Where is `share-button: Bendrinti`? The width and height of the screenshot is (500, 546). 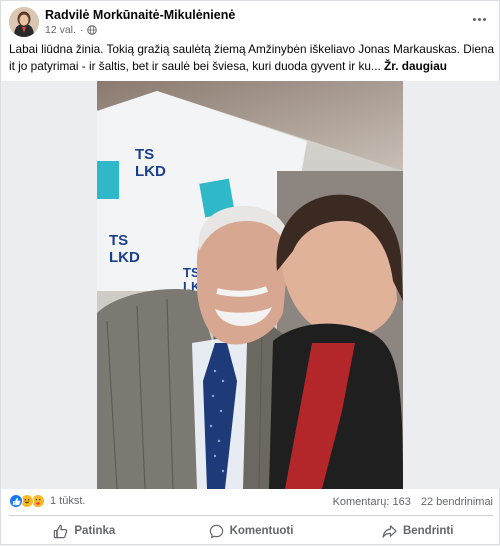 share-button: Bendrinti is located at coordinates (417, 531).